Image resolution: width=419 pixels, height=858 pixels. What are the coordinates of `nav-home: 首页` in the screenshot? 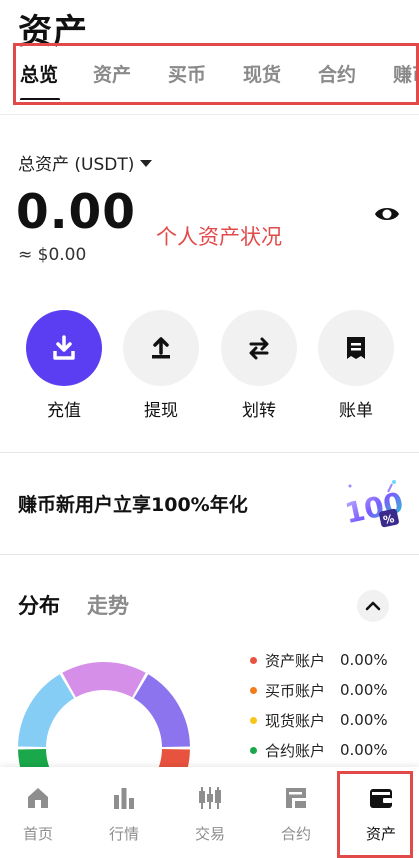 It's located at (38, 813).